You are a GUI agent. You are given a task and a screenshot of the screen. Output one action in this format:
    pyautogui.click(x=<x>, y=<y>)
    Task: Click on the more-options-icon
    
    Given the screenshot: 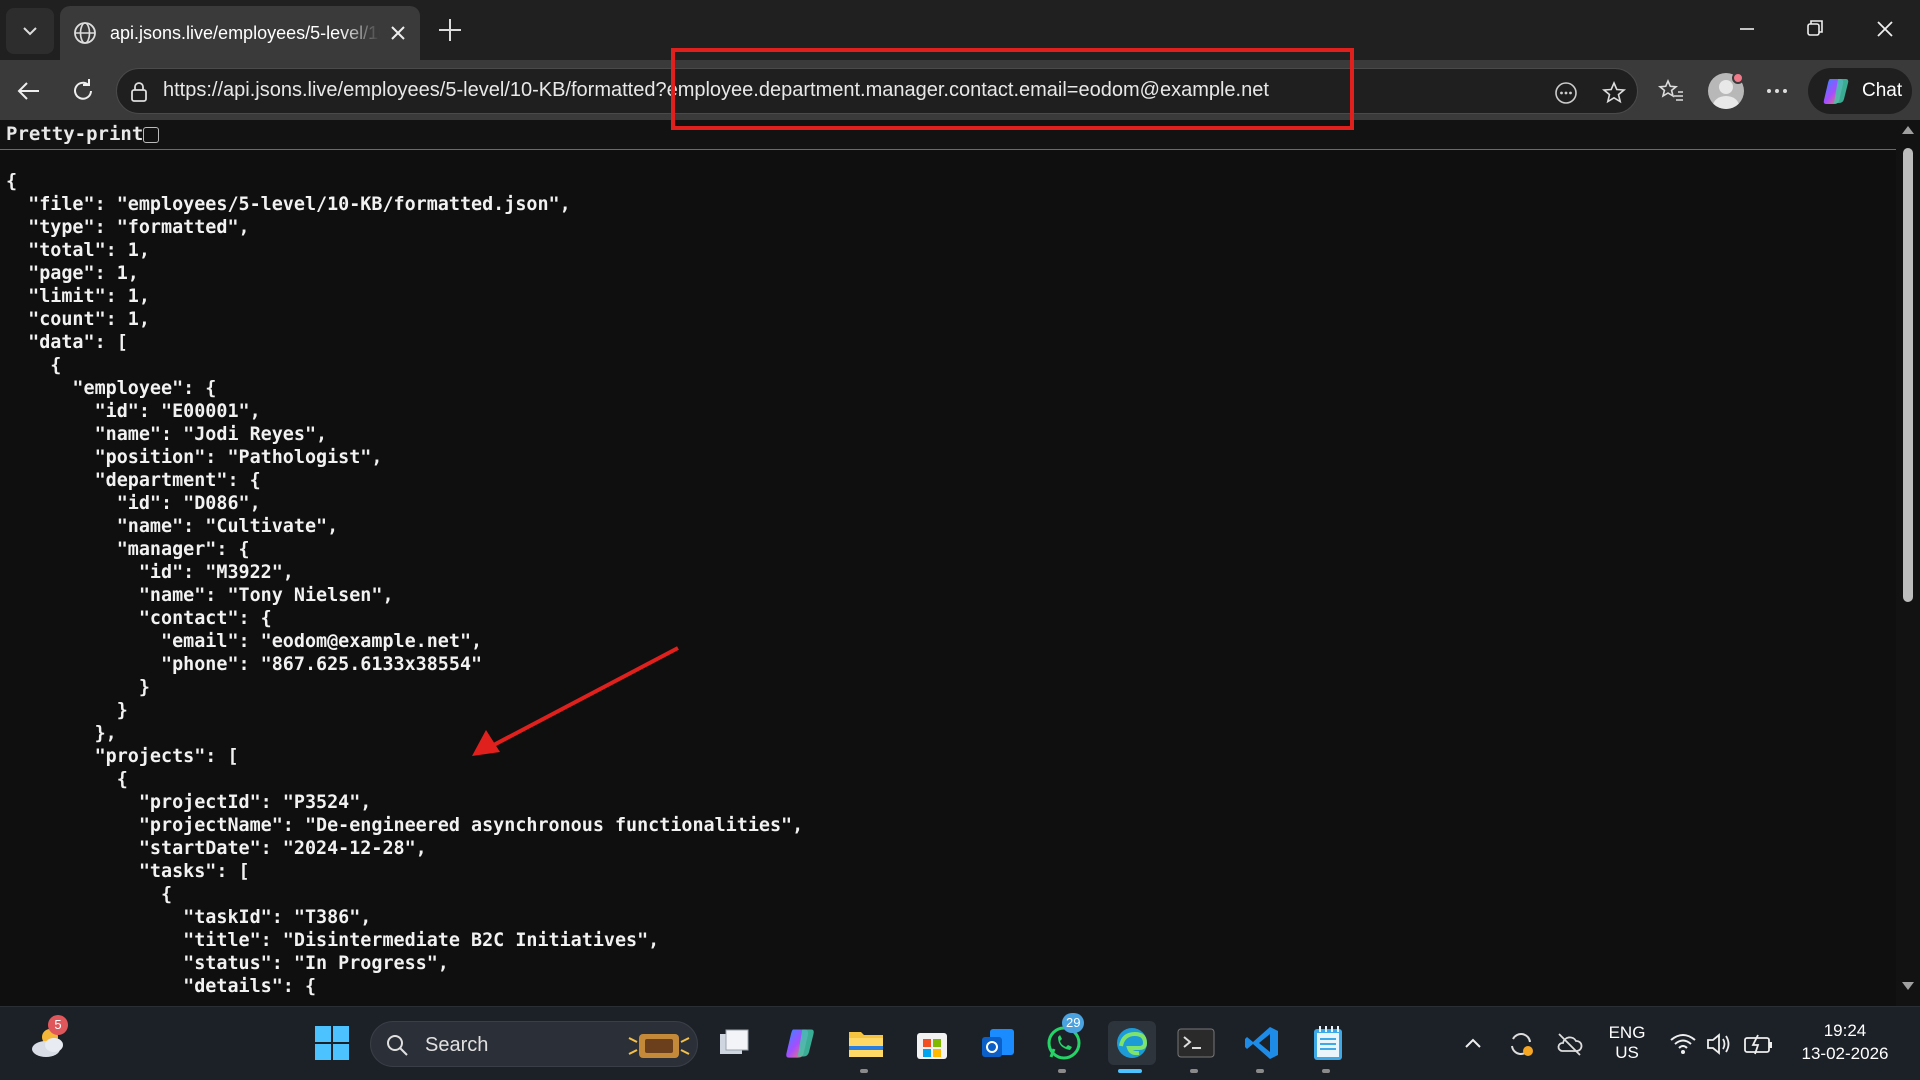 What is the action you would take?
    pyautogui.click(x=1777, y=91)
    